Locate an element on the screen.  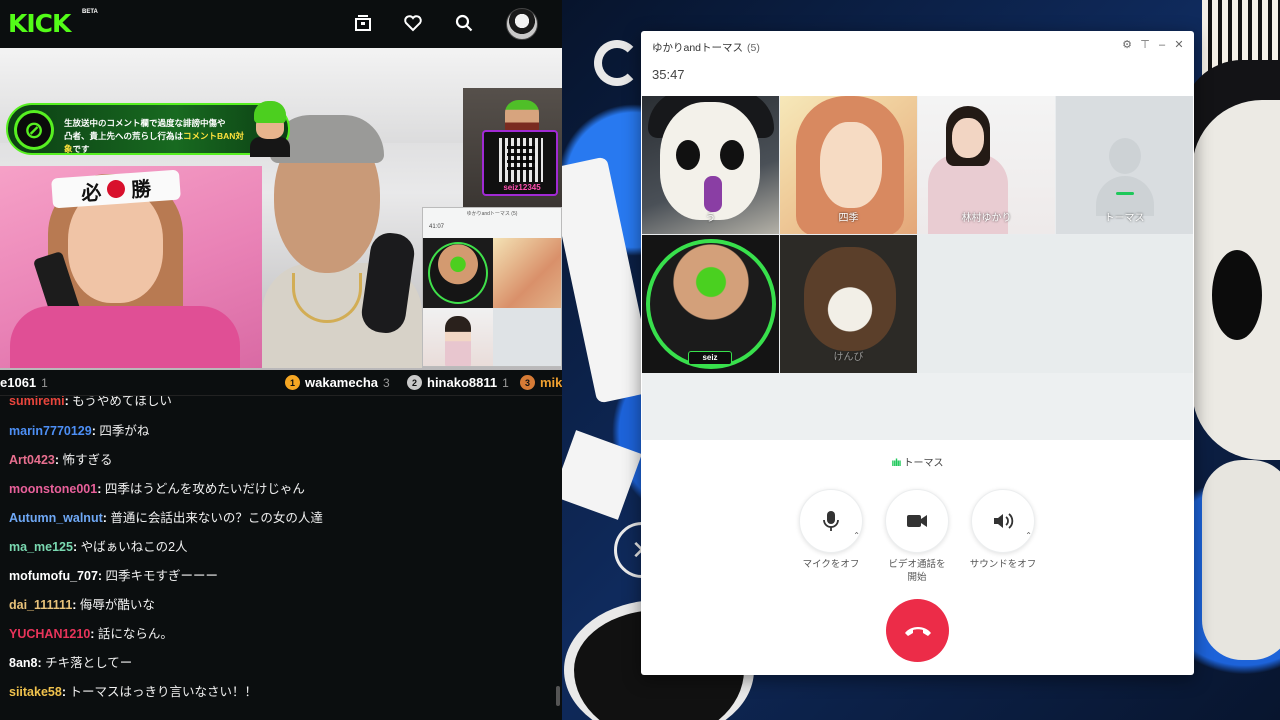
chat-message: mofumofu_707: 四季キモすぎーーー is located at coordinates (114, 576).